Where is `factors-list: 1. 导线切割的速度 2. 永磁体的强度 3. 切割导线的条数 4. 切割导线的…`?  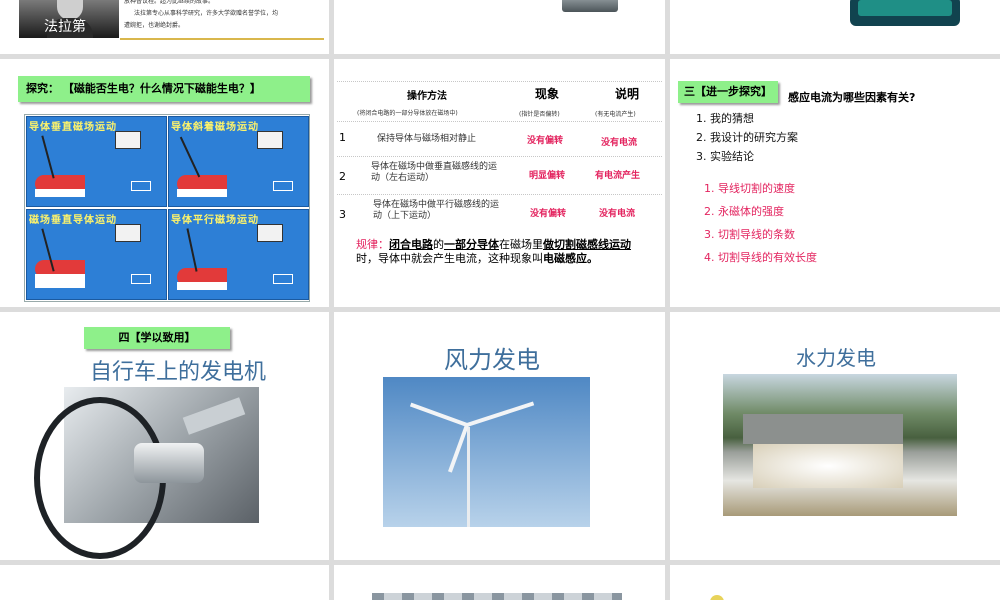 factors-list: 1. 导线切割的速度 2. 永磁体的强度 3. 切割导线的条数 4. 切割导线的… is located at coordinates (760, 223).